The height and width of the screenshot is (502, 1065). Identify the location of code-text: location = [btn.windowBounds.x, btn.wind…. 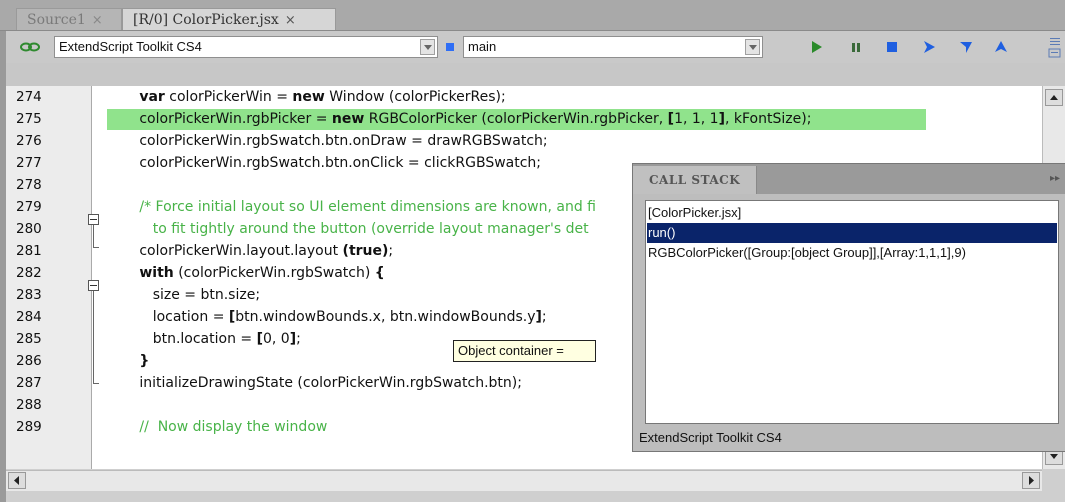
(336, 317).